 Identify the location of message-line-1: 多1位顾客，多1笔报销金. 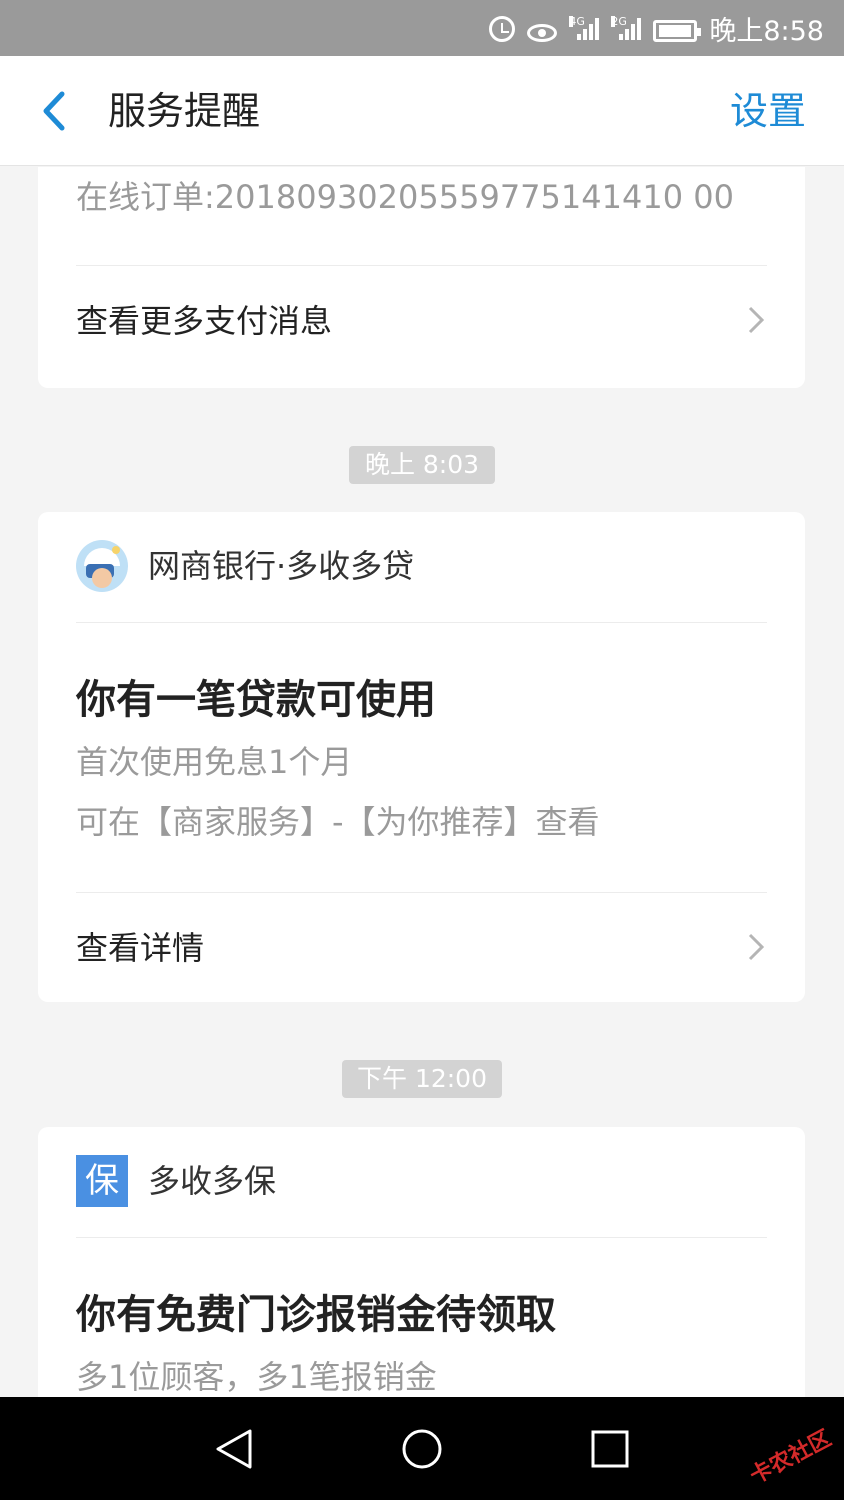
(256, 1377).